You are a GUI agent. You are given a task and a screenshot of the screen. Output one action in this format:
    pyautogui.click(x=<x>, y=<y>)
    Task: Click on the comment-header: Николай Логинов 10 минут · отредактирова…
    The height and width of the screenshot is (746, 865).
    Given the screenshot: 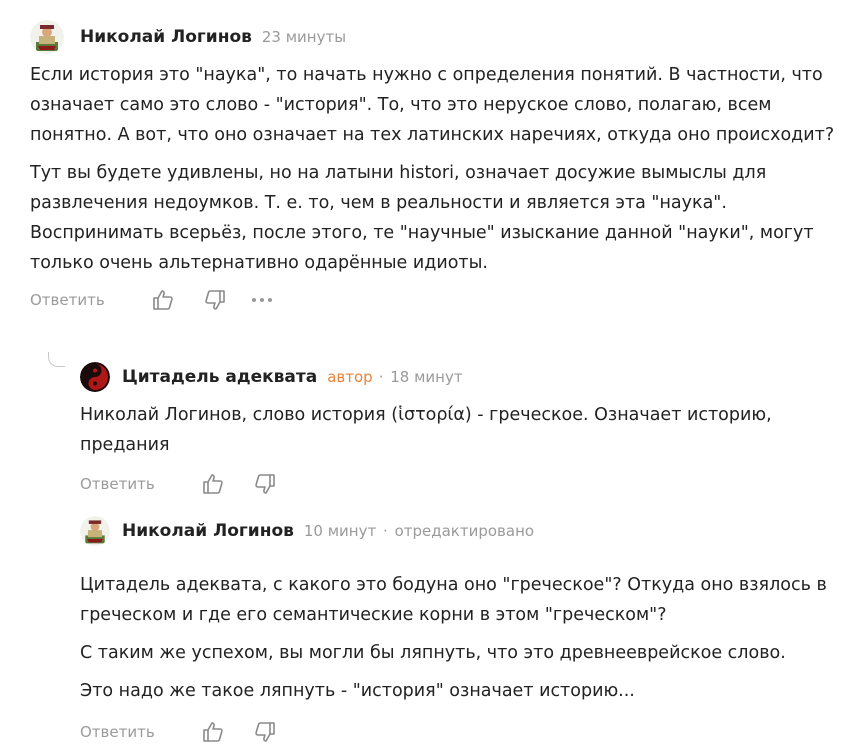 What is the action you would take?
    pyautogui.click(x=460, y=531)
    